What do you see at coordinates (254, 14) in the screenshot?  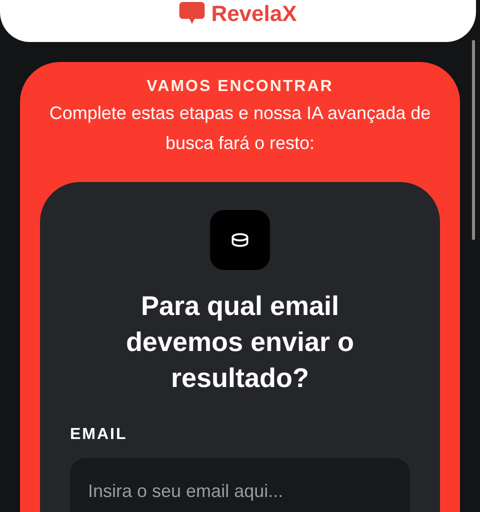 I see `logo-text: RevelaX` at bounding box center [254, 14].